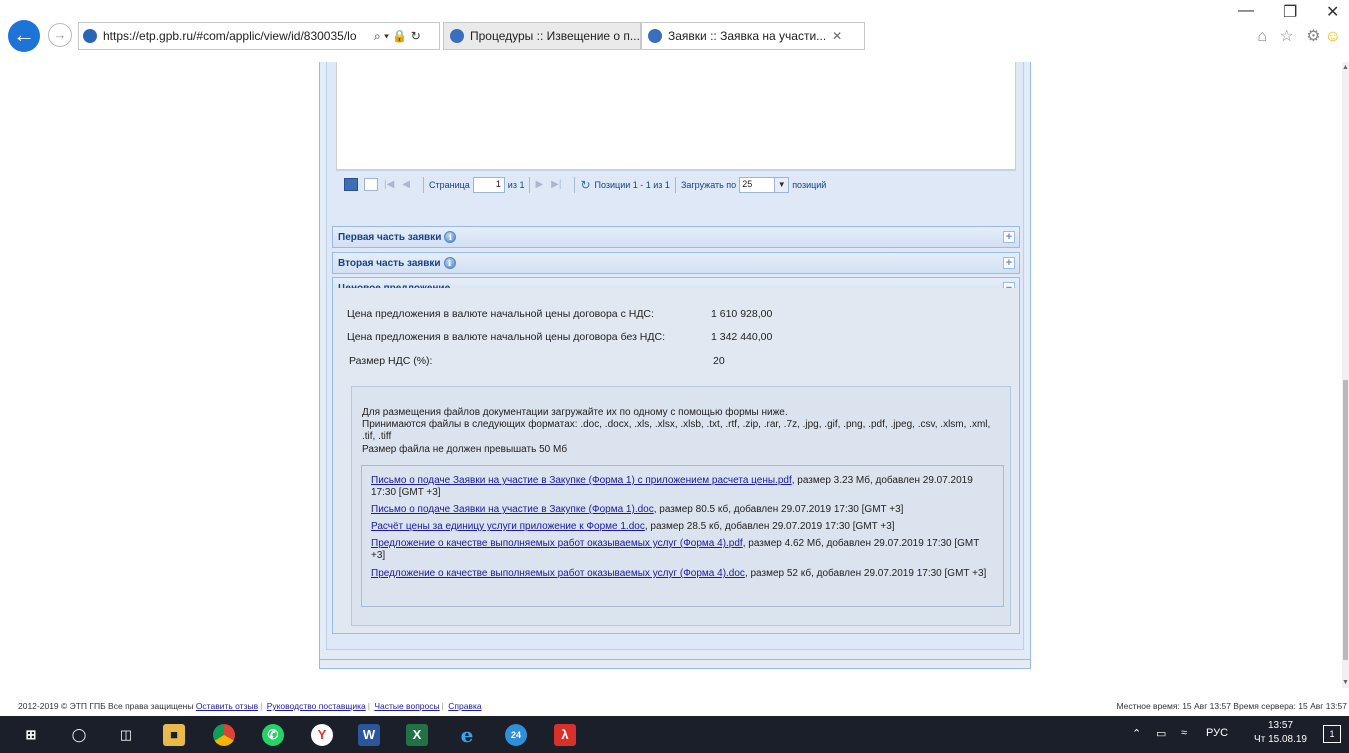  I want to click on clock-date: Чт 15.08.19, so click(1280, 739).